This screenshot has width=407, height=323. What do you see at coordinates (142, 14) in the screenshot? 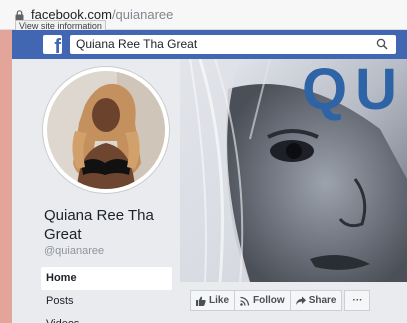
I see `url-path: /quianaree` at bounding box center [142, 14].